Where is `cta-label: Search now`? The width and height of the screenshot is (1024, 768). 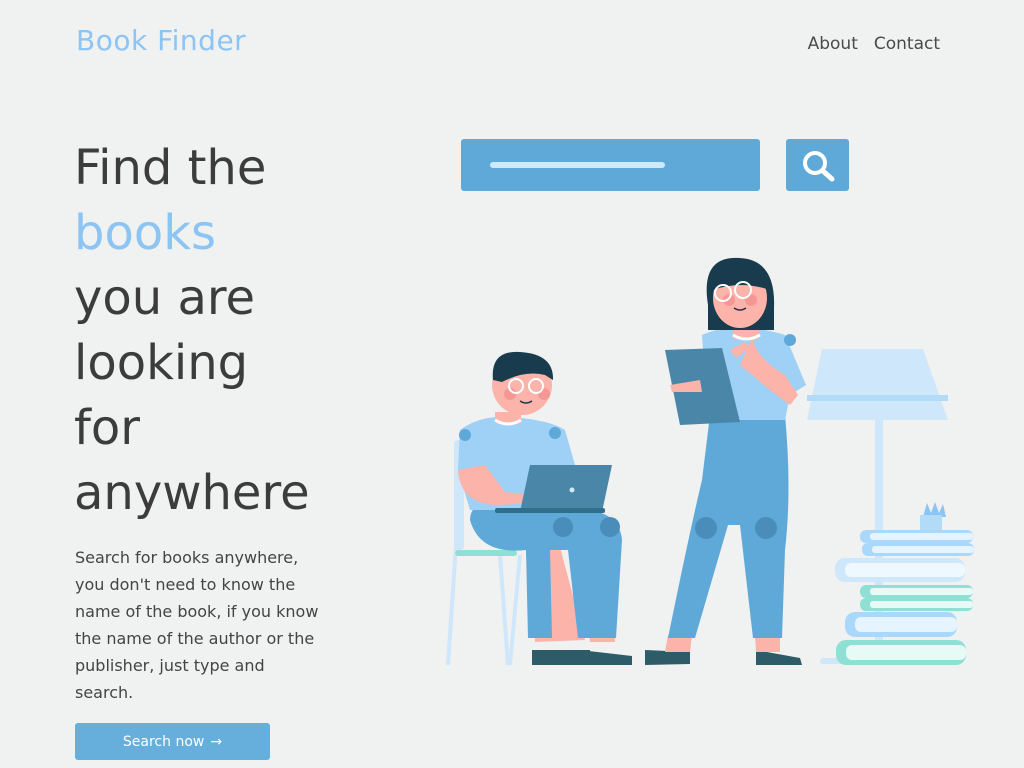 cta-label: Search now is located at coordinates (163, 741).